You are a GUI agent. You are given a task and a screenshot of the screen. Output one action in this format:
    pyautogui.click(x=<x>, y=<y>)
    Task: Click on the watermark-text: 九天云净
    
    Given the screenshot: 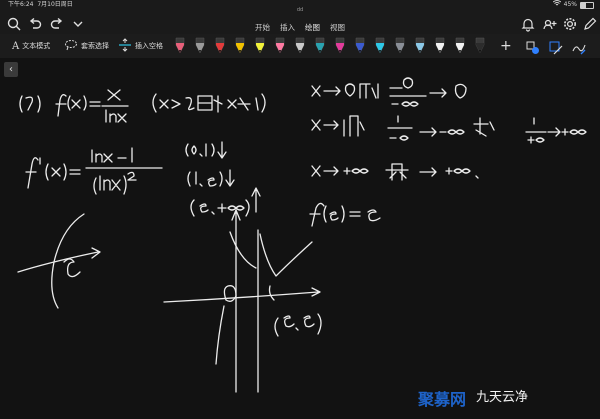 What is the action you would take?
    pyautogui.click(x=502, y=397)
    